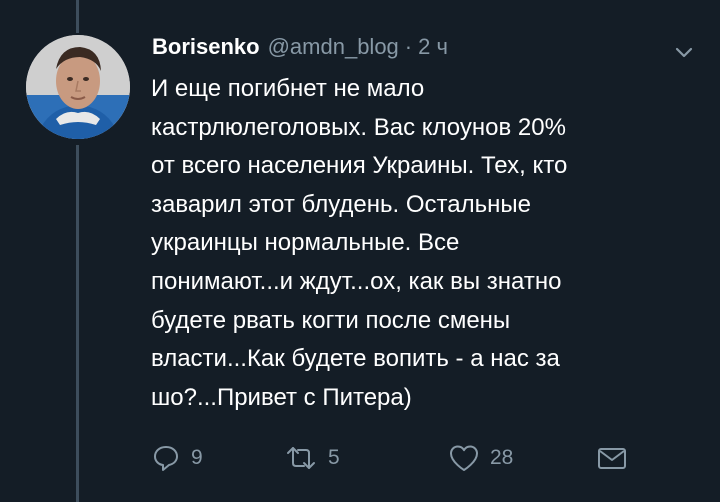 This screenshot has width=720, height=502. What do you see at coordinates (359, 166) in the screenshot?
I see `tweet-text-line: от всего населения Украины. Тех, кто` at bounding box center [359, 166].